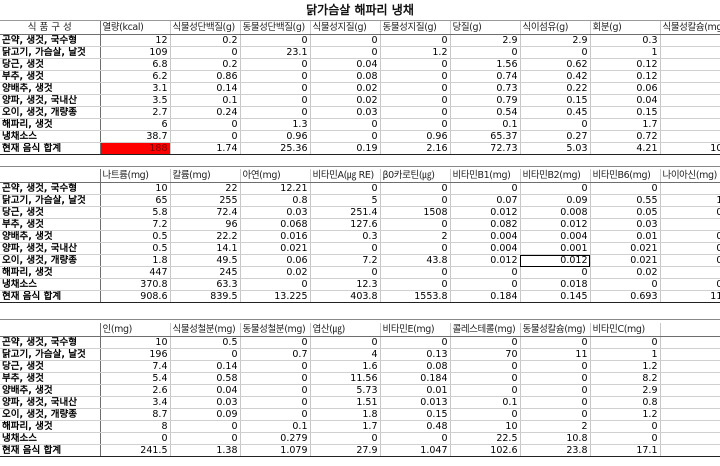  Describe the element at coordinates (555, 112) in the screenshot. I see `value-cell: 0.45` at that location.